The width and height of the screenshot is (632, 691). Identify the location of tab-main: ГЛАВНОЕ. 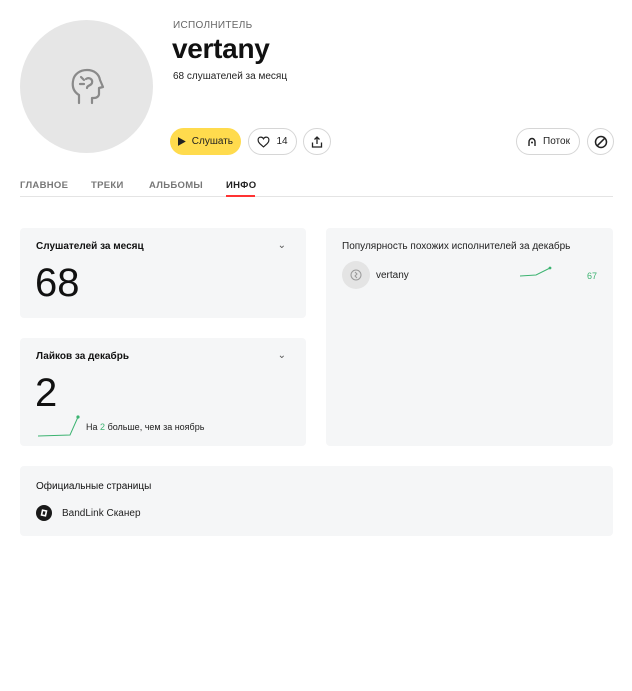
(44, 185).